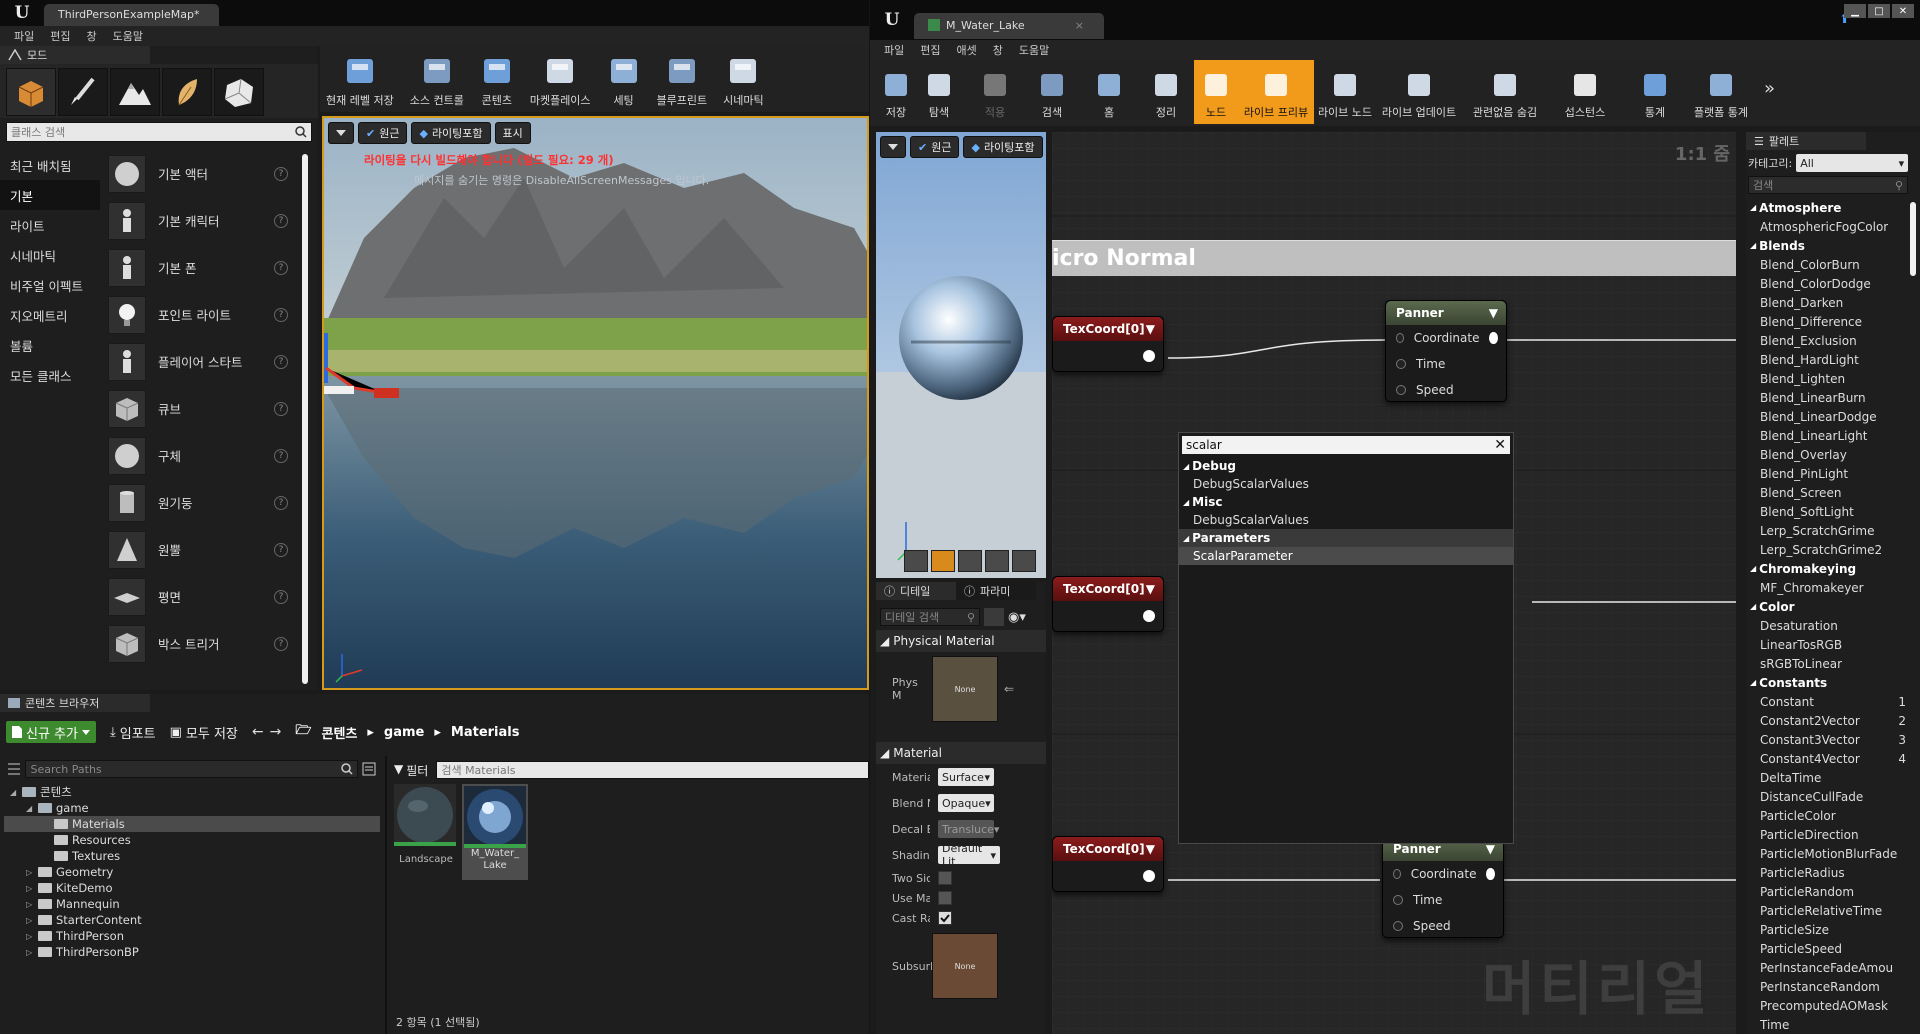 This screenshot has width=1920, height=1034. Describe the element at coordinates (961, 355) in the screenshot. I see `material-preview-viewport: ✔ 원근 ◆ 라이팅포함` at that location.